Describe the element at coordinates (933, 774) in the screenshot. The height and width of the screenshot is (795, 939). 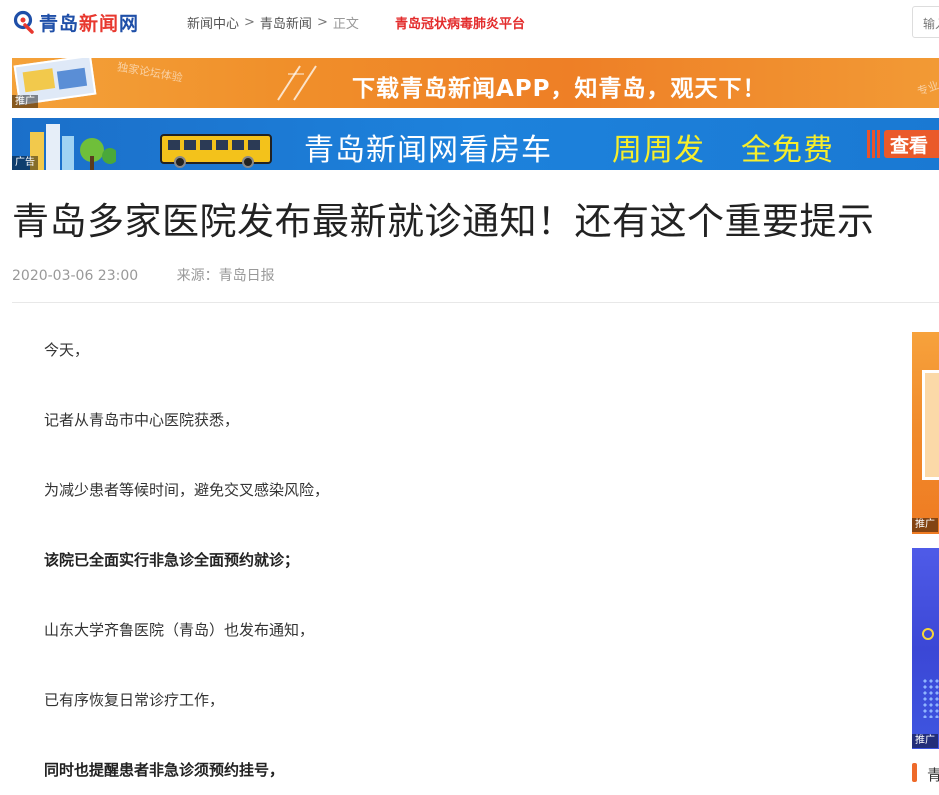
I see `sidebar-section-title: 青` at that location.